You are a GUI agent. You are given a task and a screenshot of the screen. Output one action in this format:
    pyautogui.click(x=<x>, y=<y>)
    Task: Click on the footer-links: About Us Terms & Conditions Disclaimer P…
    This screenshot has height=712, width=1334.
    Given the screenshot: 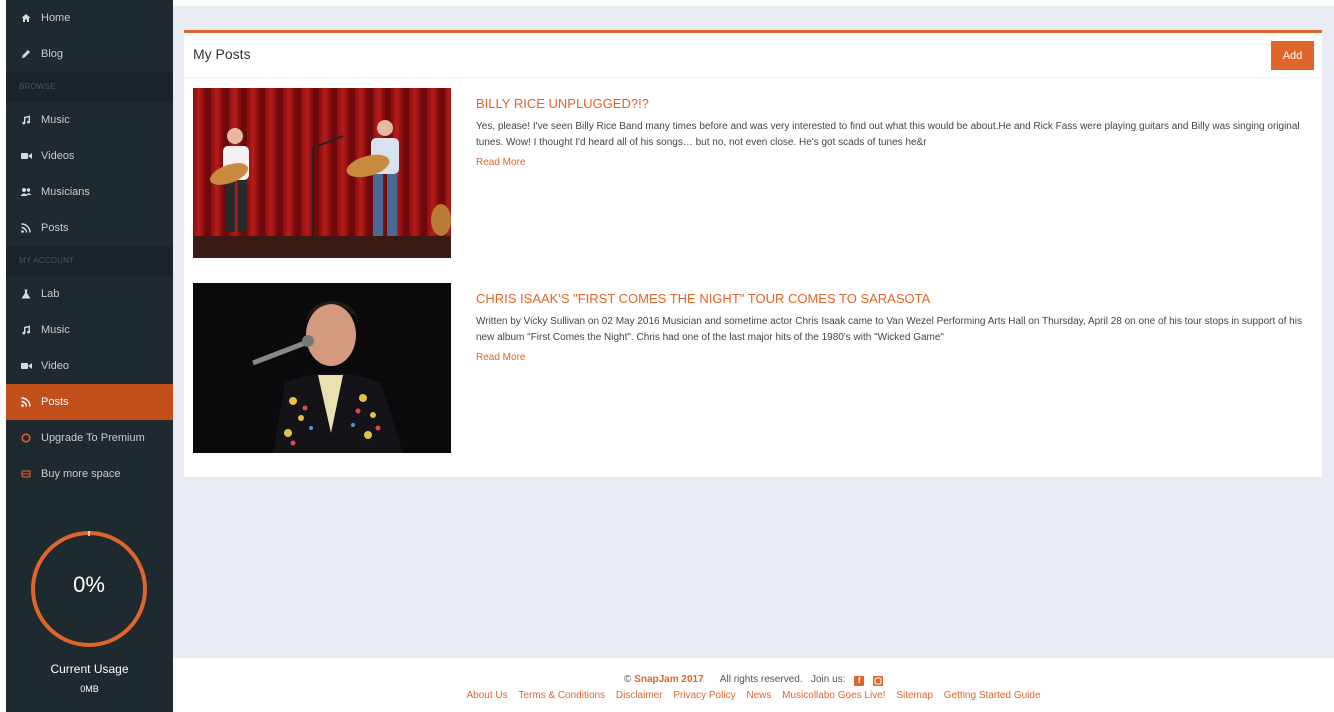 What is the action you would take?
    pyautogui.click(x=753, y=695)
    